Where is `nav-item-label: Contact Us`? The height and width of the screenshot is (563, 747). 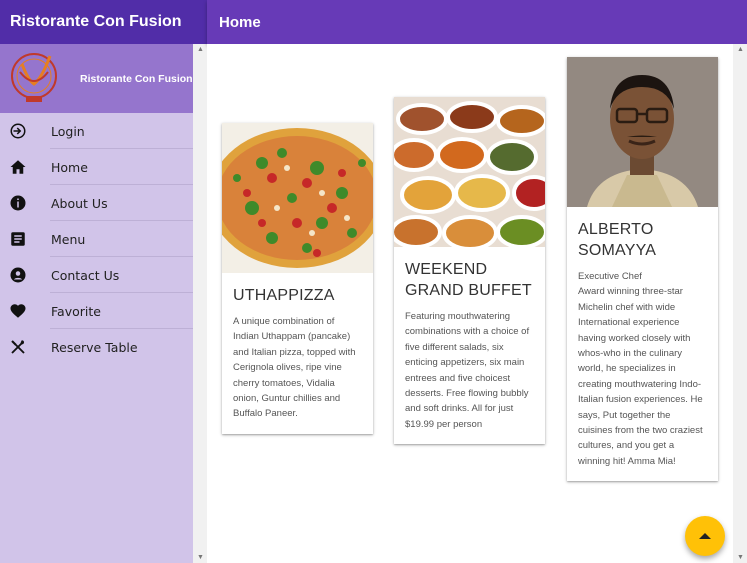 nav-item-label: Contact Us is located at coordinates (85, 275).